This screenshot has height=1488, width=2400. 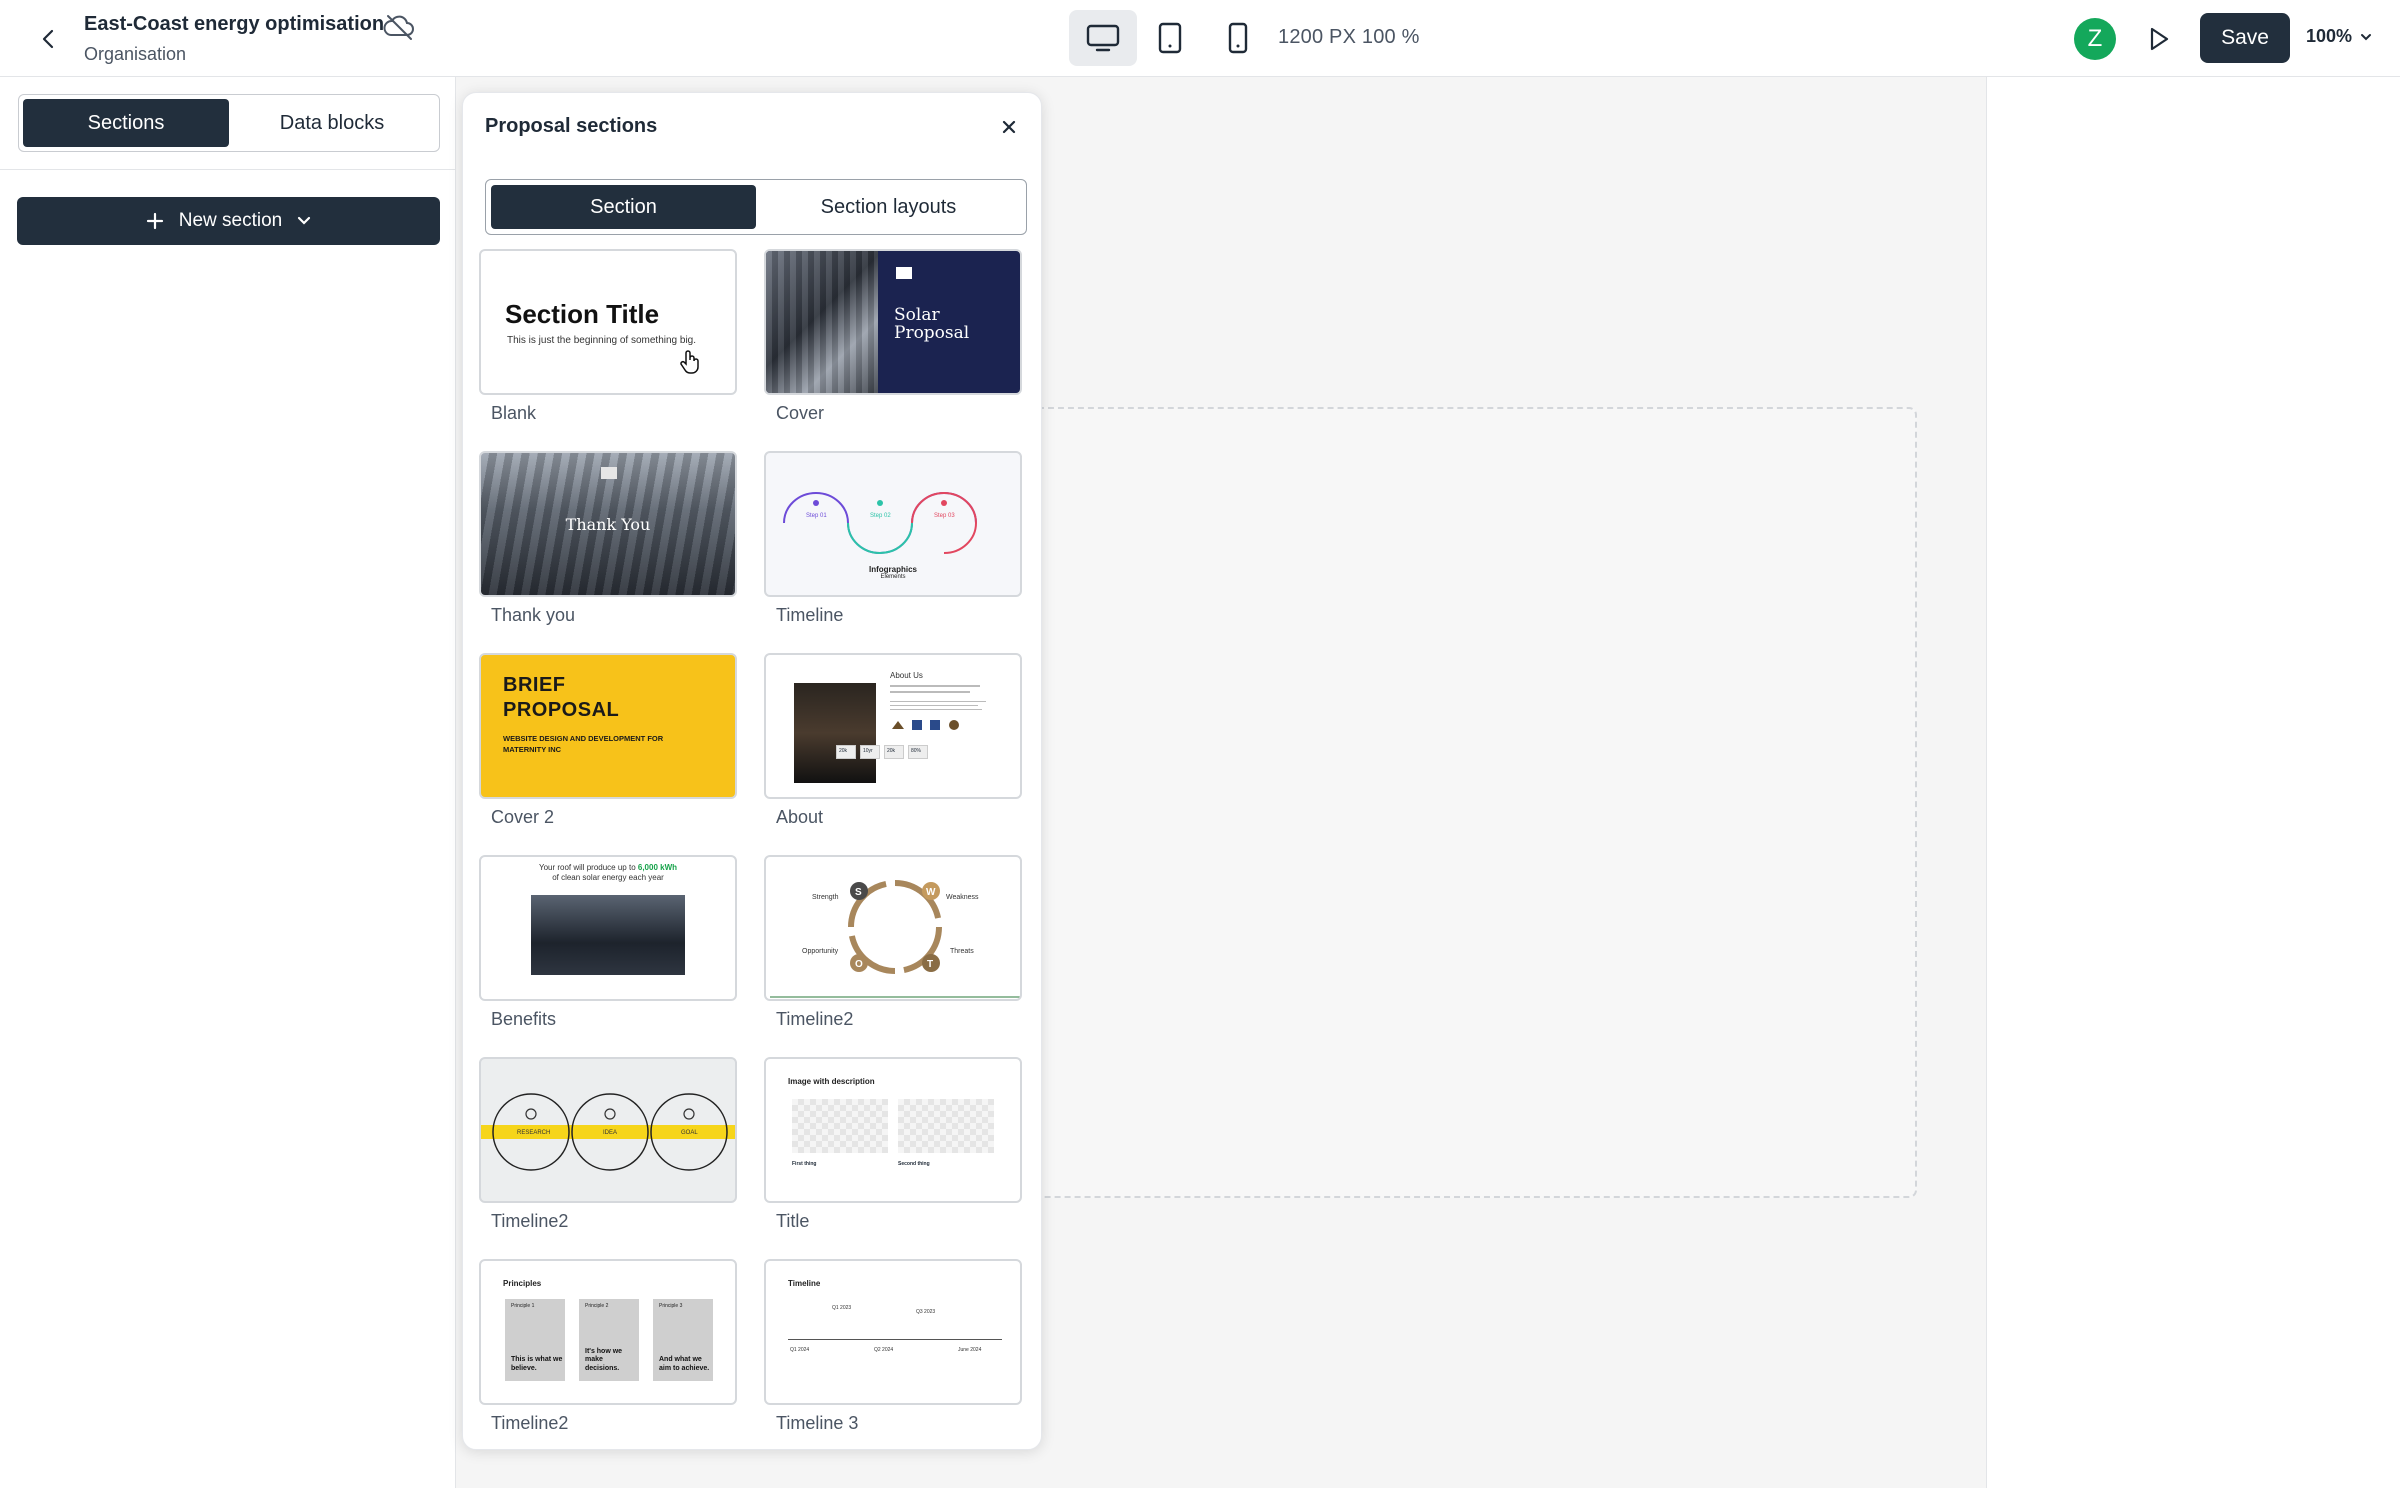 I want to click on mobile-view-button, so click(x=1238, y=38).